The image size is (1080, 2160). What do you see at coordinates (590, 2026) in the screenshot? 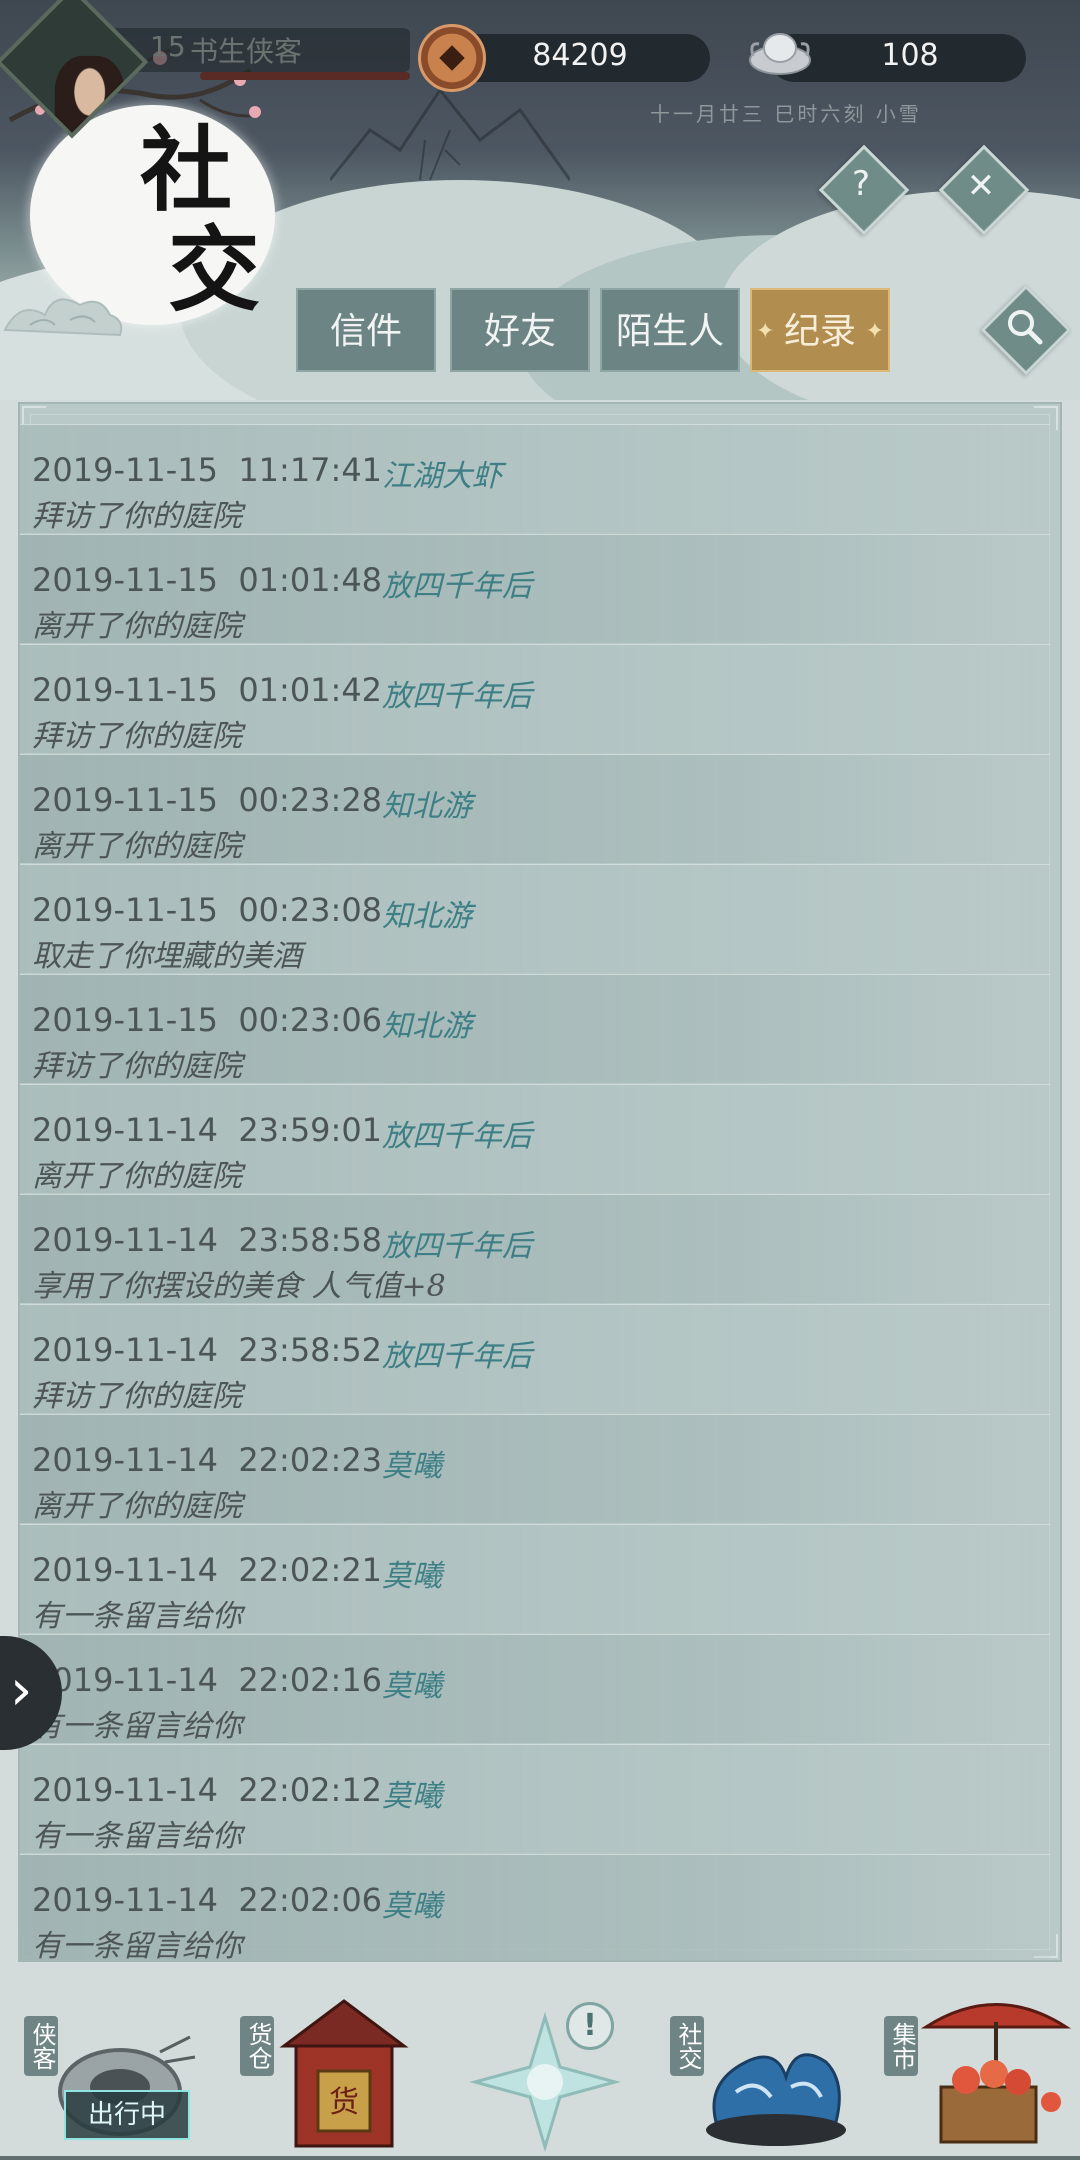
I see `alert-badge: !` at bounding box center [590, 2026].